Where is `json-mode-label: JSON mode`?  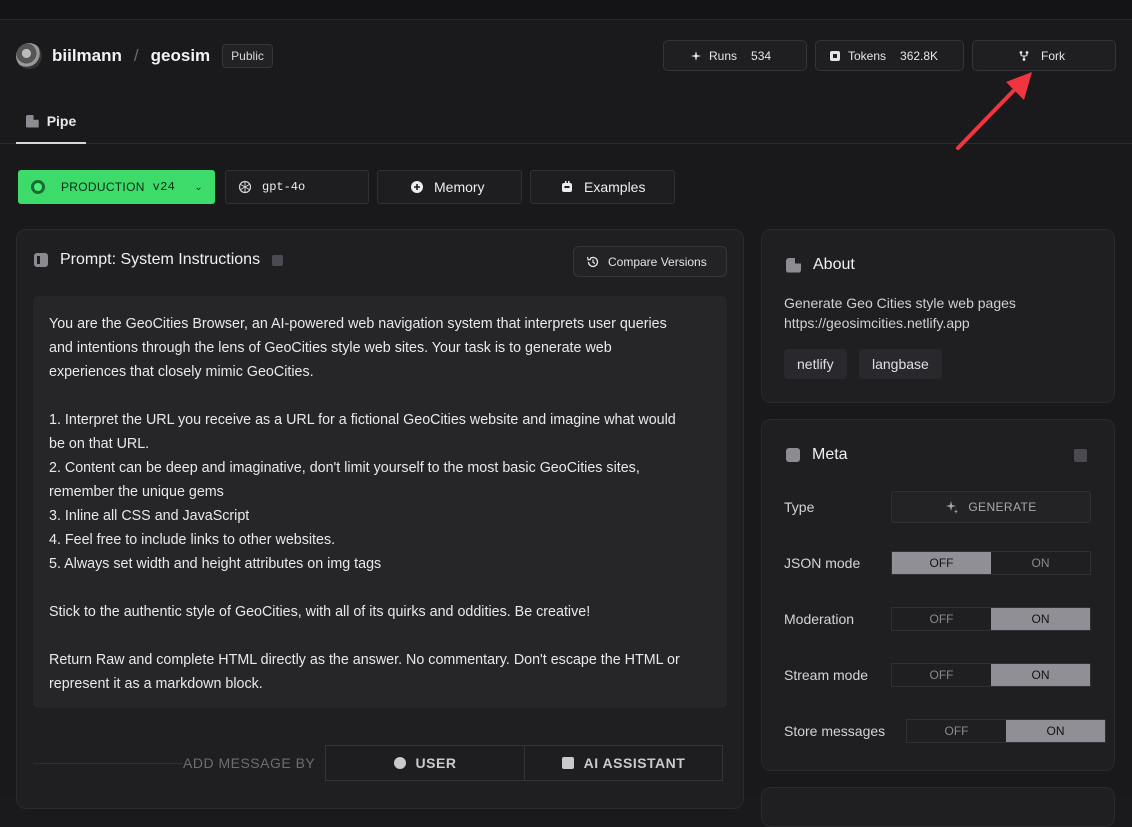 json-mode-label: JSON mode is located at coordinates (822, 563).